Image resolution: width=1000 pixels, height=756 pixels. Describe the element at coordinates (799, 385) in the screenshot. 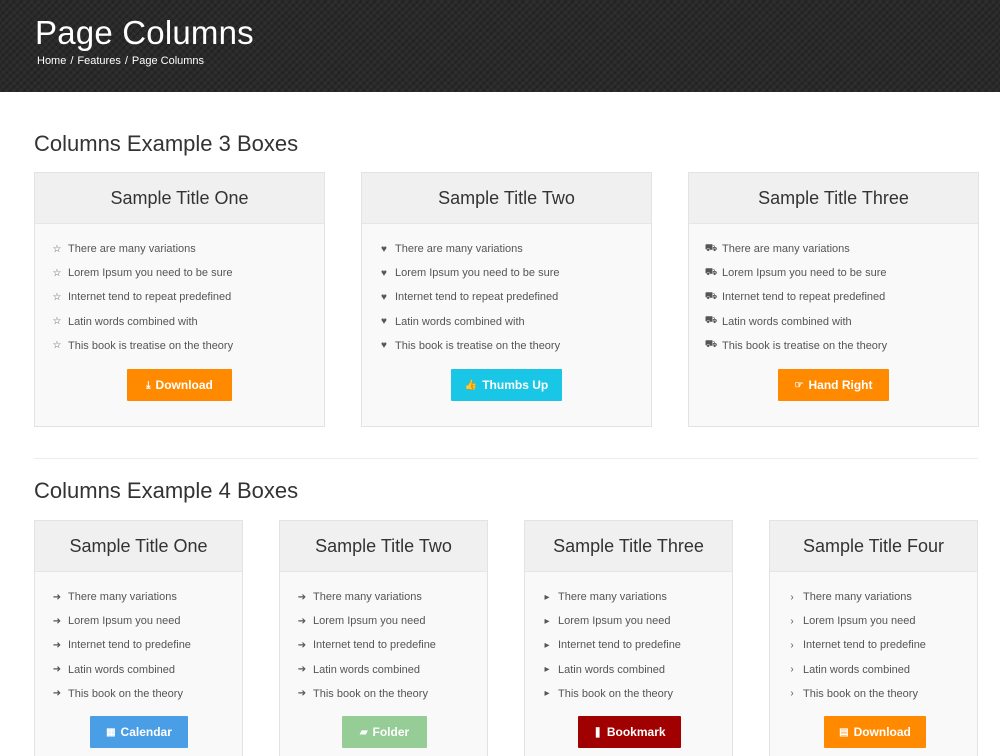

I see `hand-right-icon: ☞` at that location.